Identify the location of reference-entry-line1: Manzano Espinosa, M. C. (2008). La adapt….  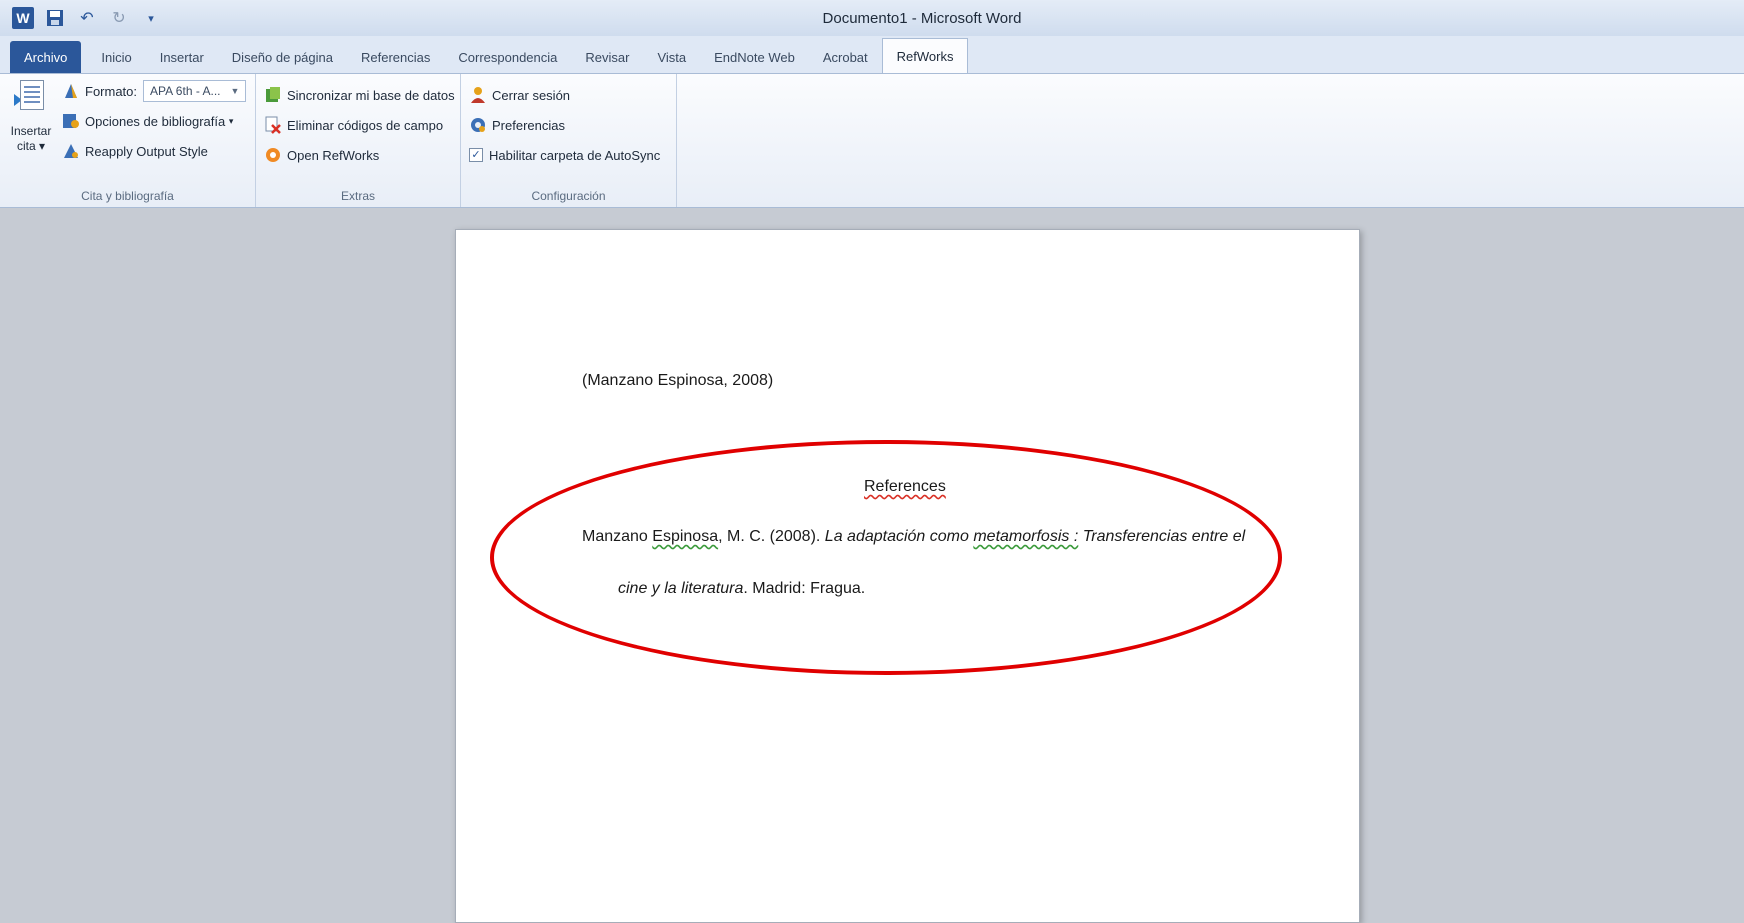
(913, 537).